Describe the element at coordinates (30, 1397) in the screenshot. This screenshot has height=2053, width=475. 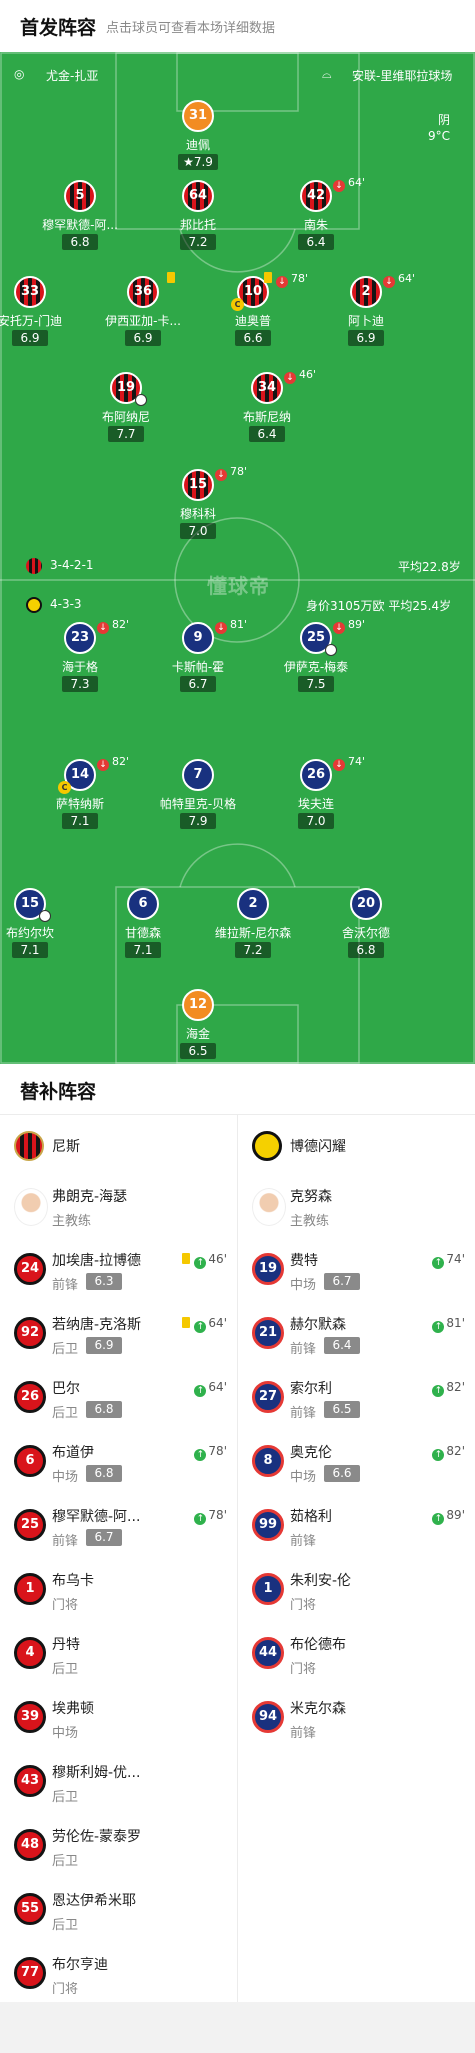
I see `jersey-number: 26` at that location.